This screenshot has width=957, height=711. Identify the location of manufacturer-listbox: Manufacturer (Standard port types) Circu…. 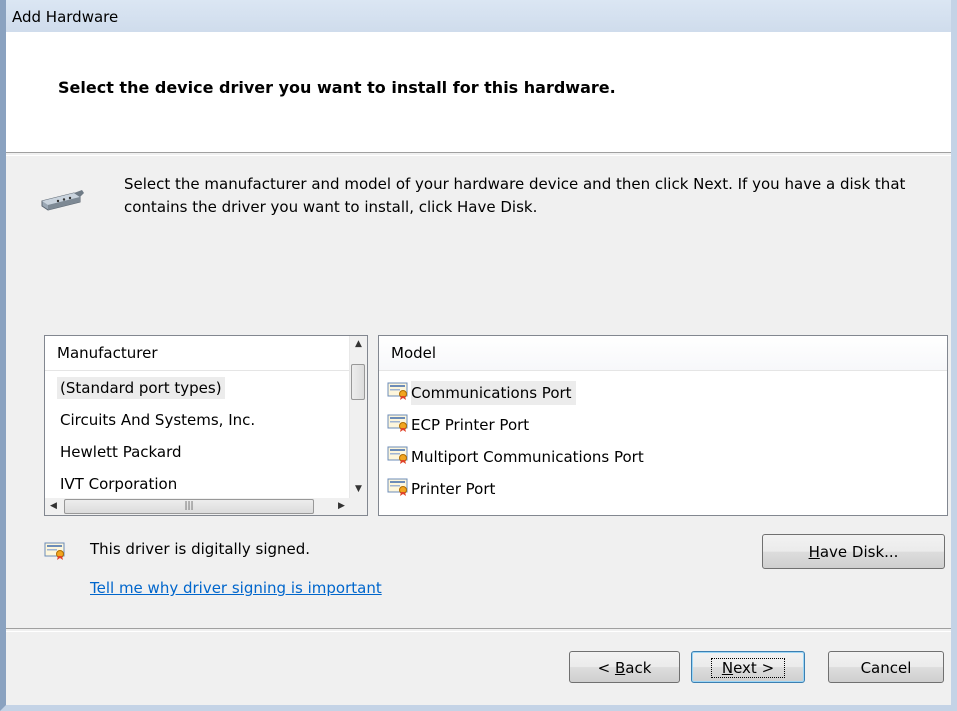
(206, 425).